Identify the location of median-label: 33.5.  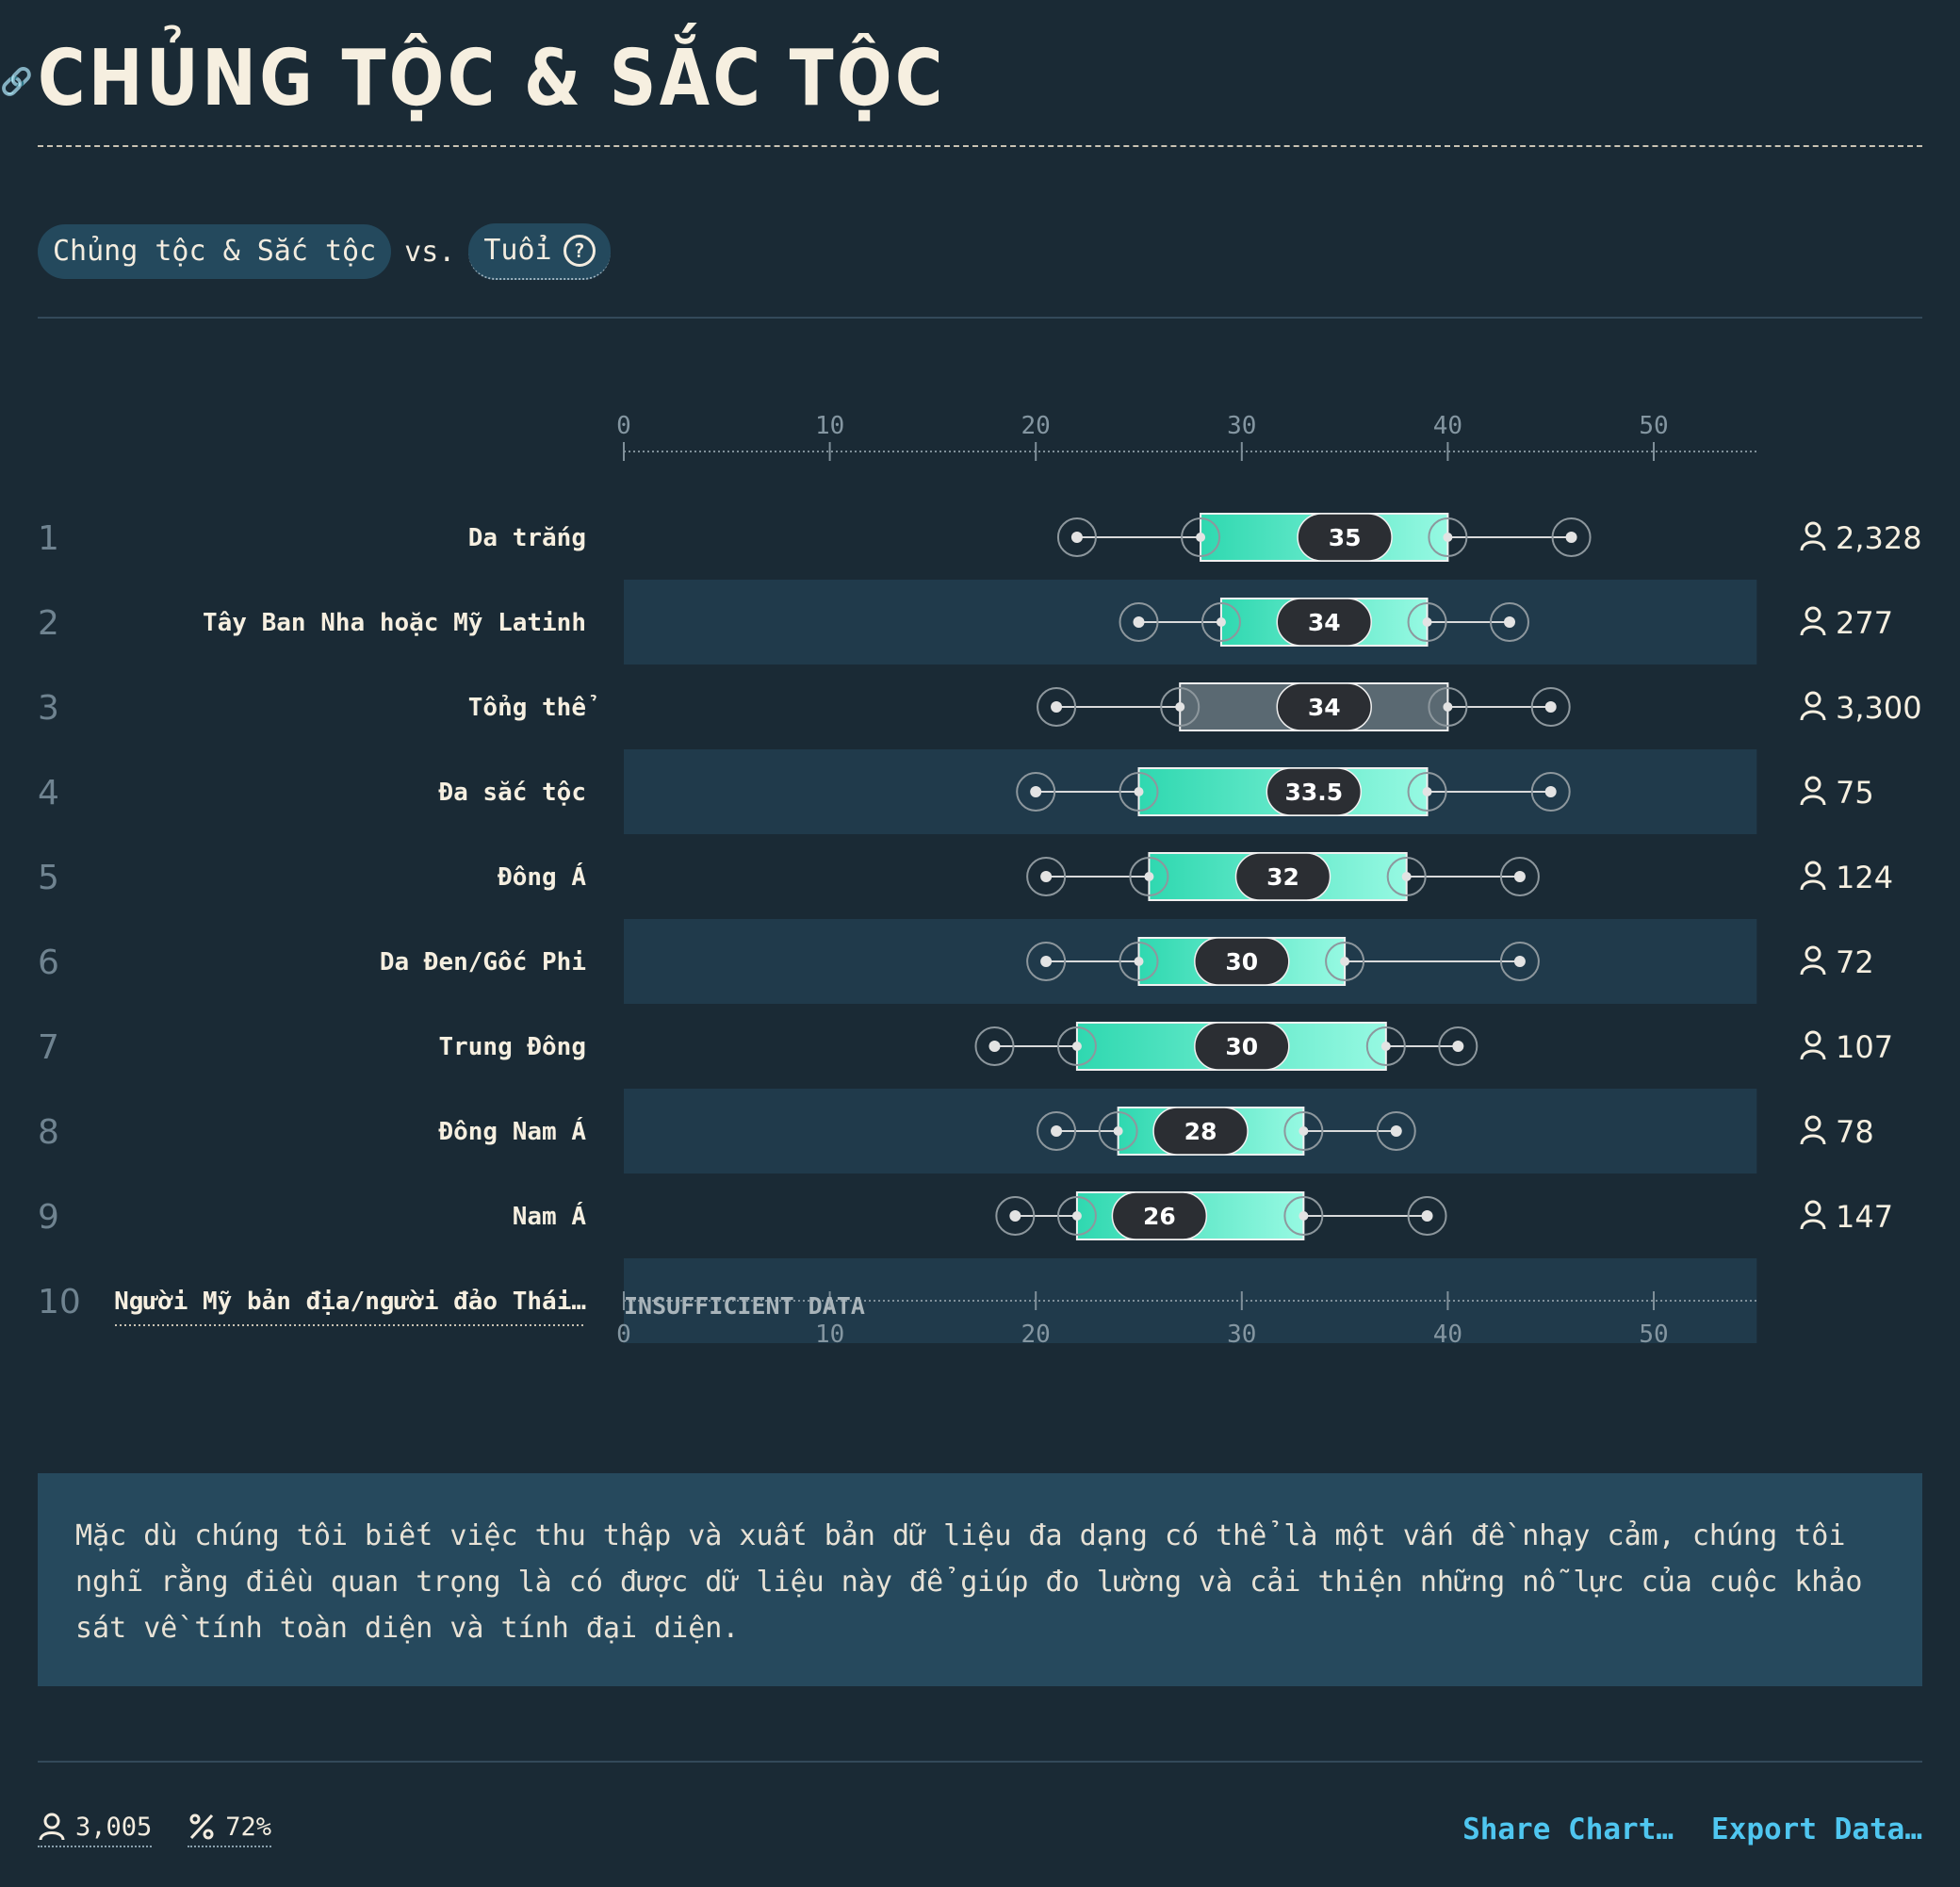
(1313, 792).